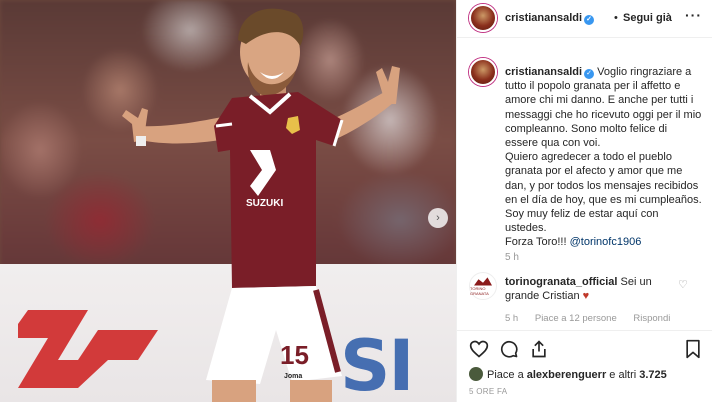  Describe the element at coordinates (264, 203) in the screenshot. I see `jersey-sponsor: SUZUKI` at that location.